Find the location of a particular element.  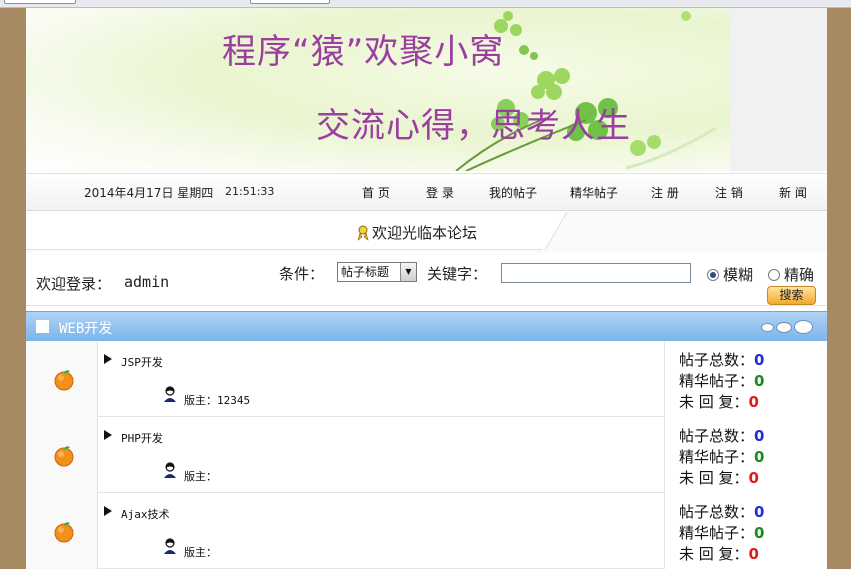

keyword-label: 关键字： is located at coordinates (457, 274).